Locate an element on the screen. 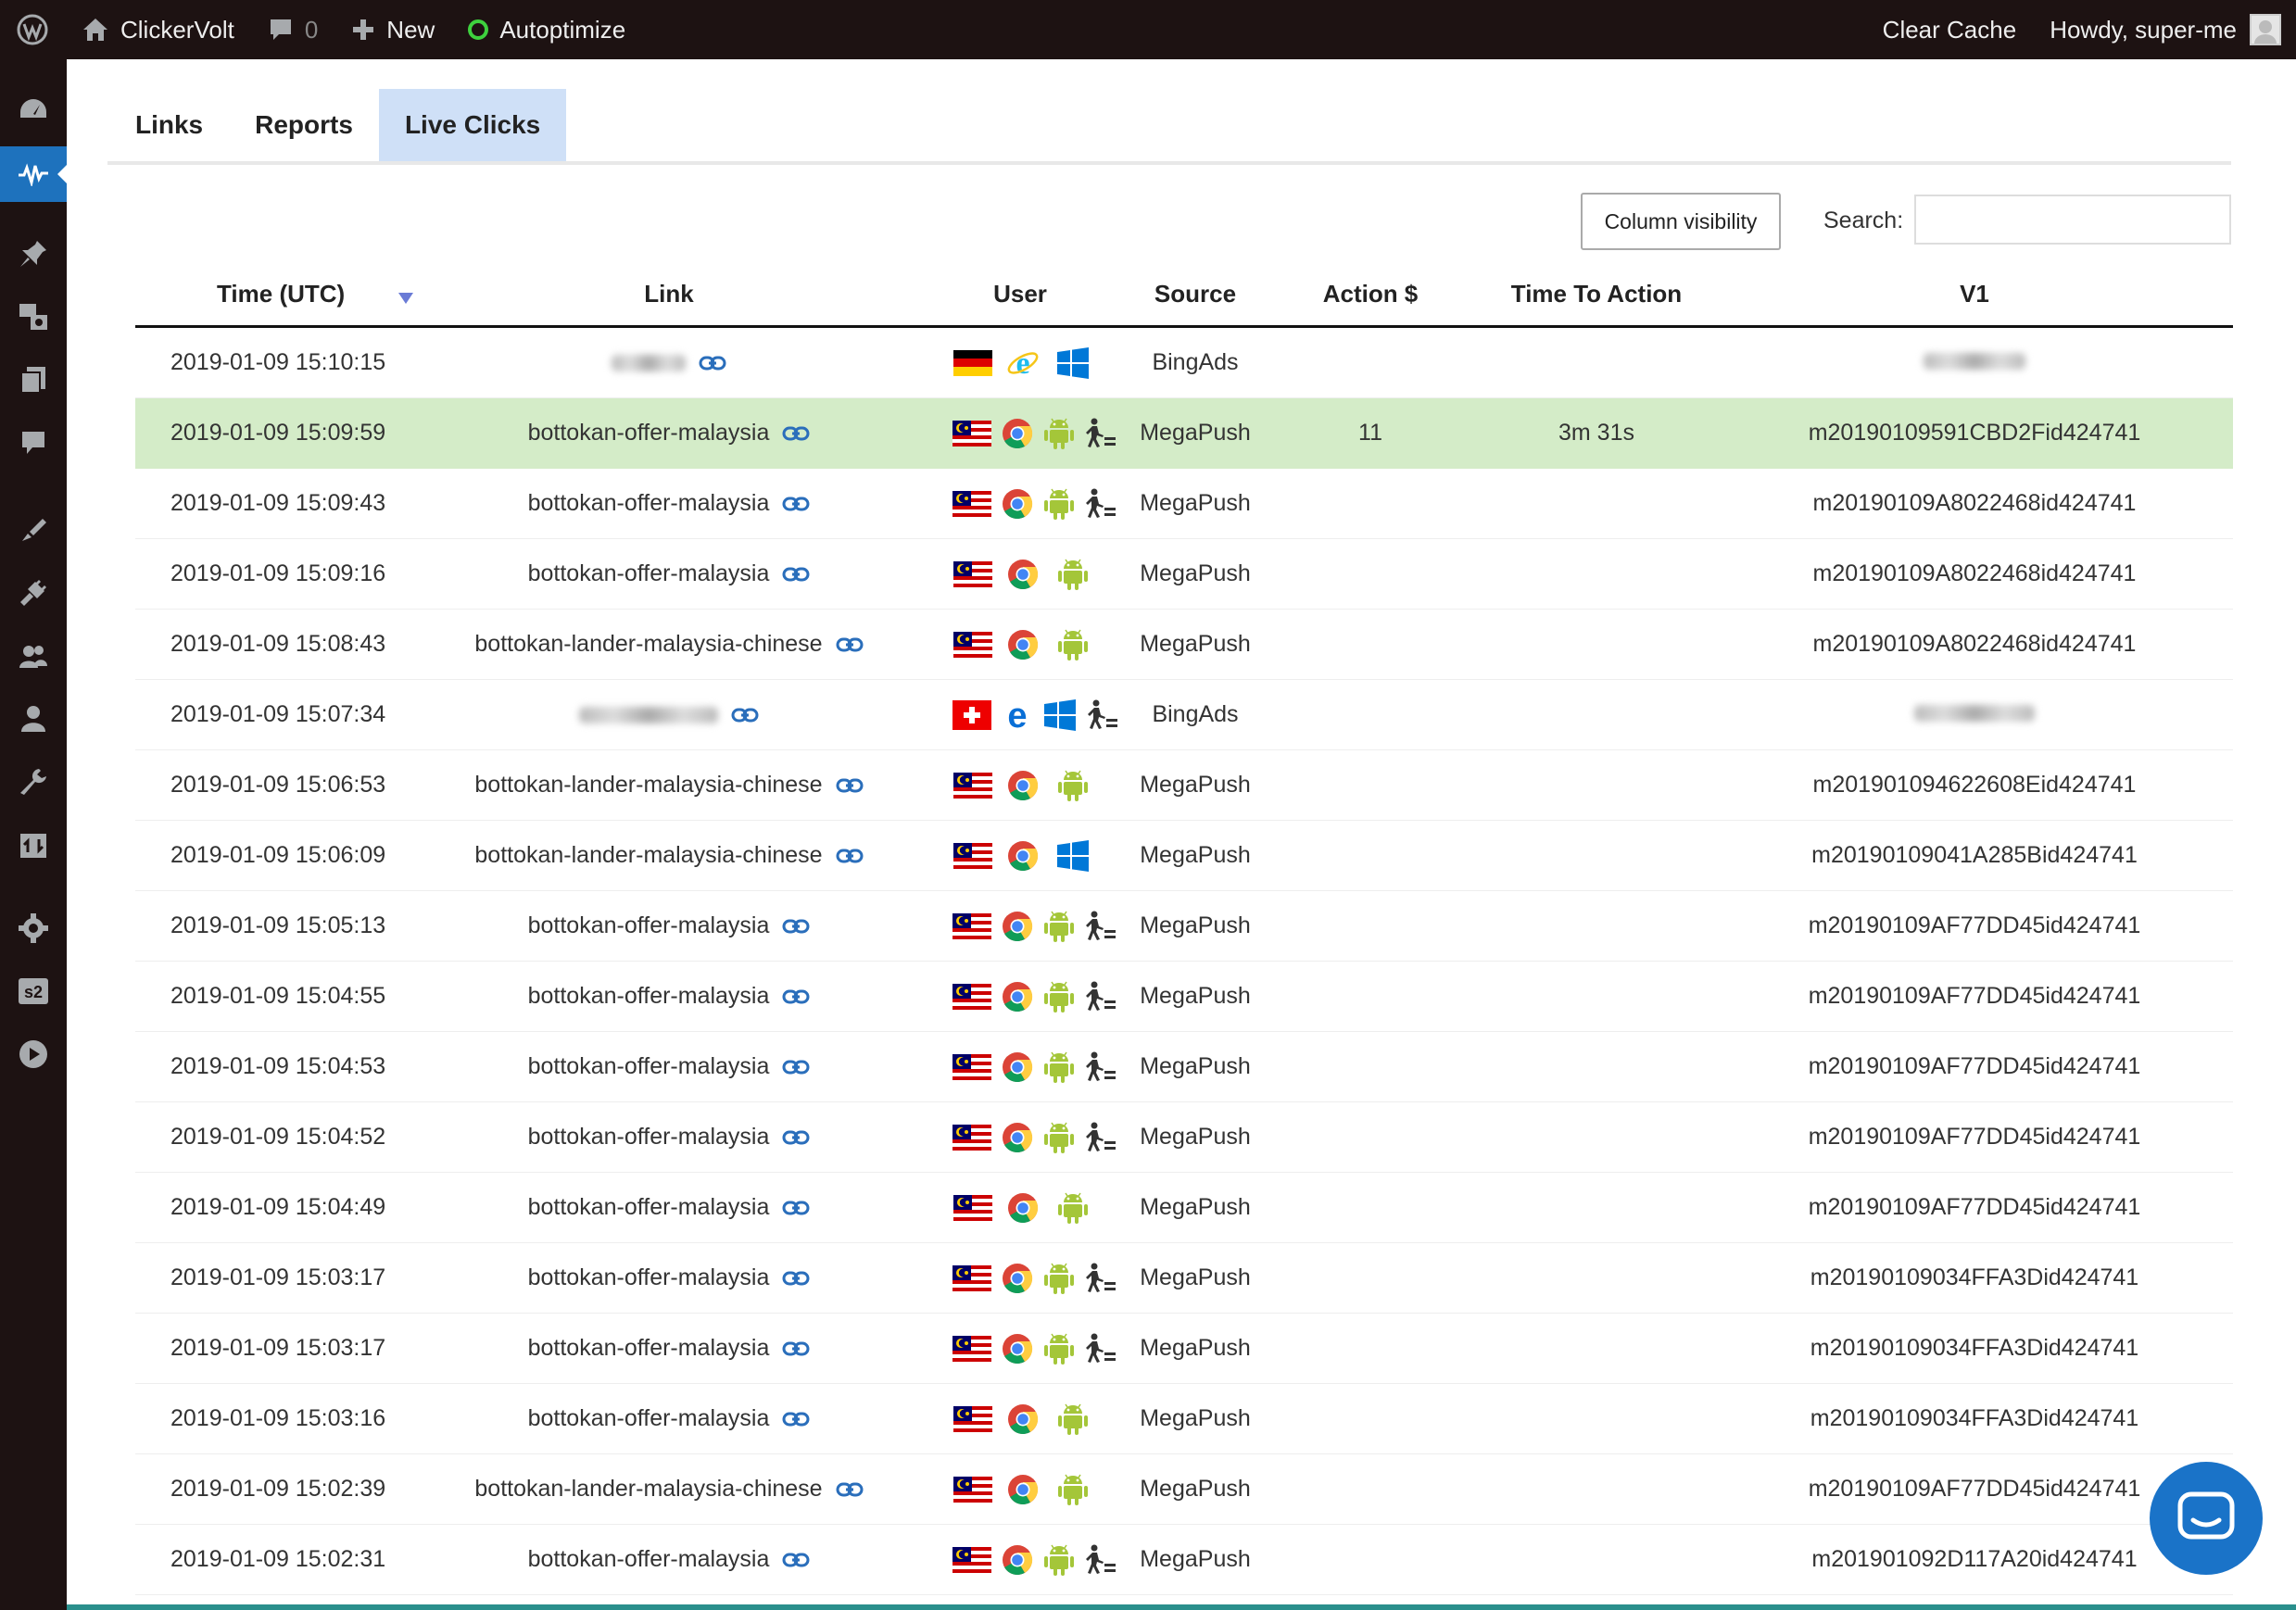 This screenshot has height=1610, width=2296. tab-reports: Reports is located at coordinates (304, 125).